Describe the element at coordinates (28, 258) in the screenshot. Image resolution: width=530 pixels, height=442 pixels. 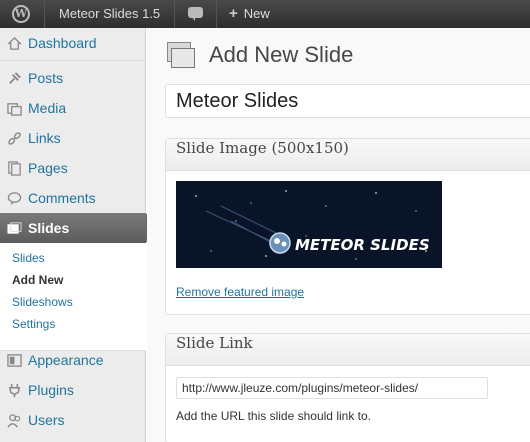
I see `submenu-item-slides: Slides` at that location.